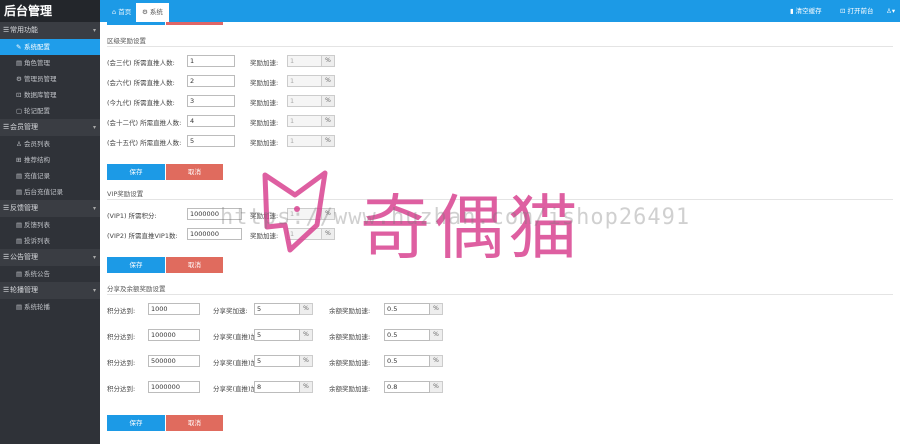 Image resolution: width=900 pixels, height=444 pixels. Describe the element at coordinates (194, 23) in the screenshot. I see `cancel-button-top` at that location.